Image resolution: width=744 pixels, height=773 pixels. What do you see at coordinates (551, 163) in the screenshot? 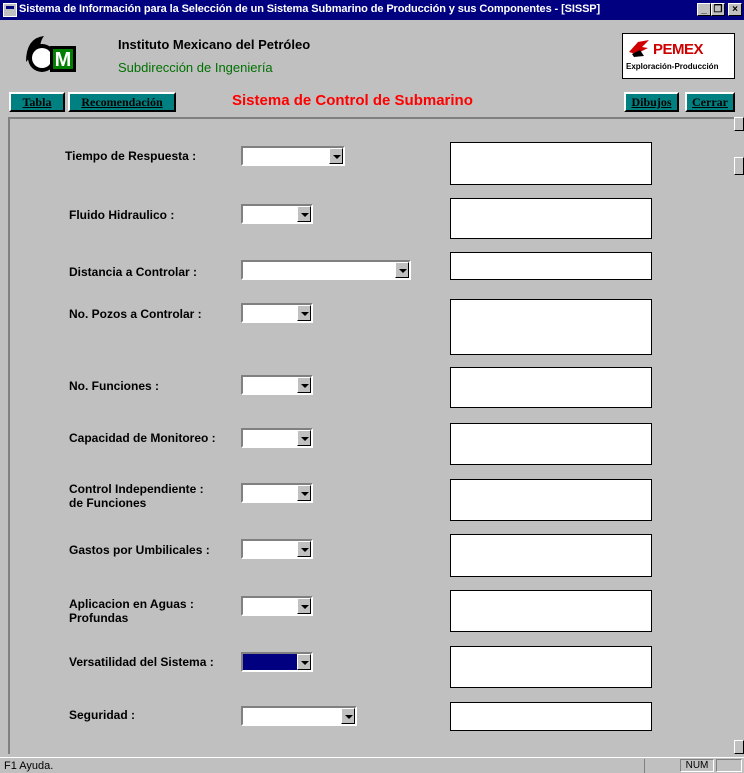
I see `tiempo-respuesta-output` at bounding box center [551, 163].